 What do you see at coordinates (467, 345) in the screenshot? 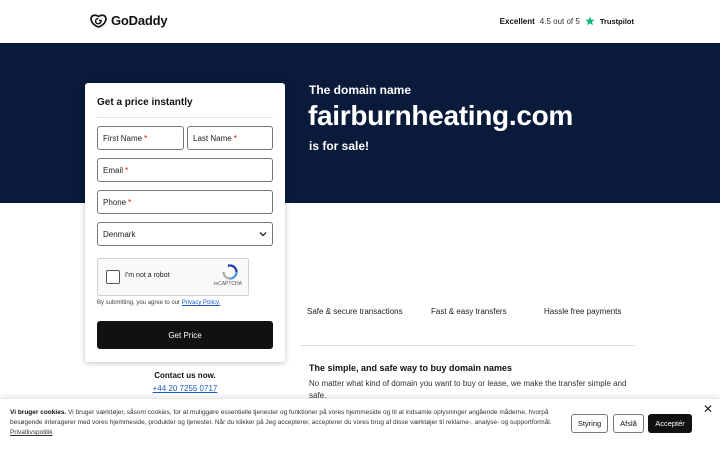
I see `section-divider` at bounding box center [467, 345].